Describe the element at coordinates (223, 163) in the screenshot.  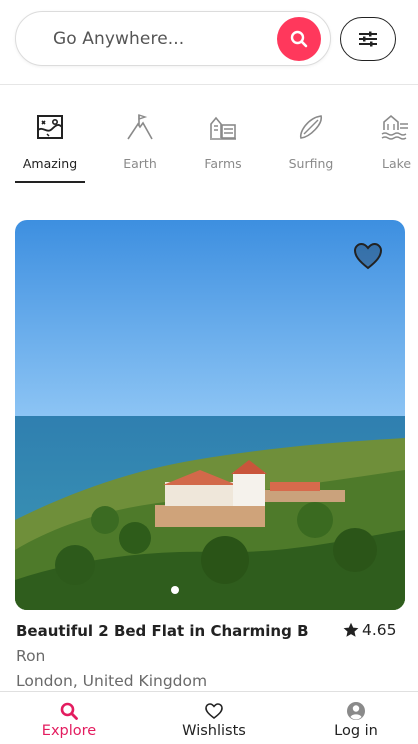
I see `category-label: Farms` at that location.